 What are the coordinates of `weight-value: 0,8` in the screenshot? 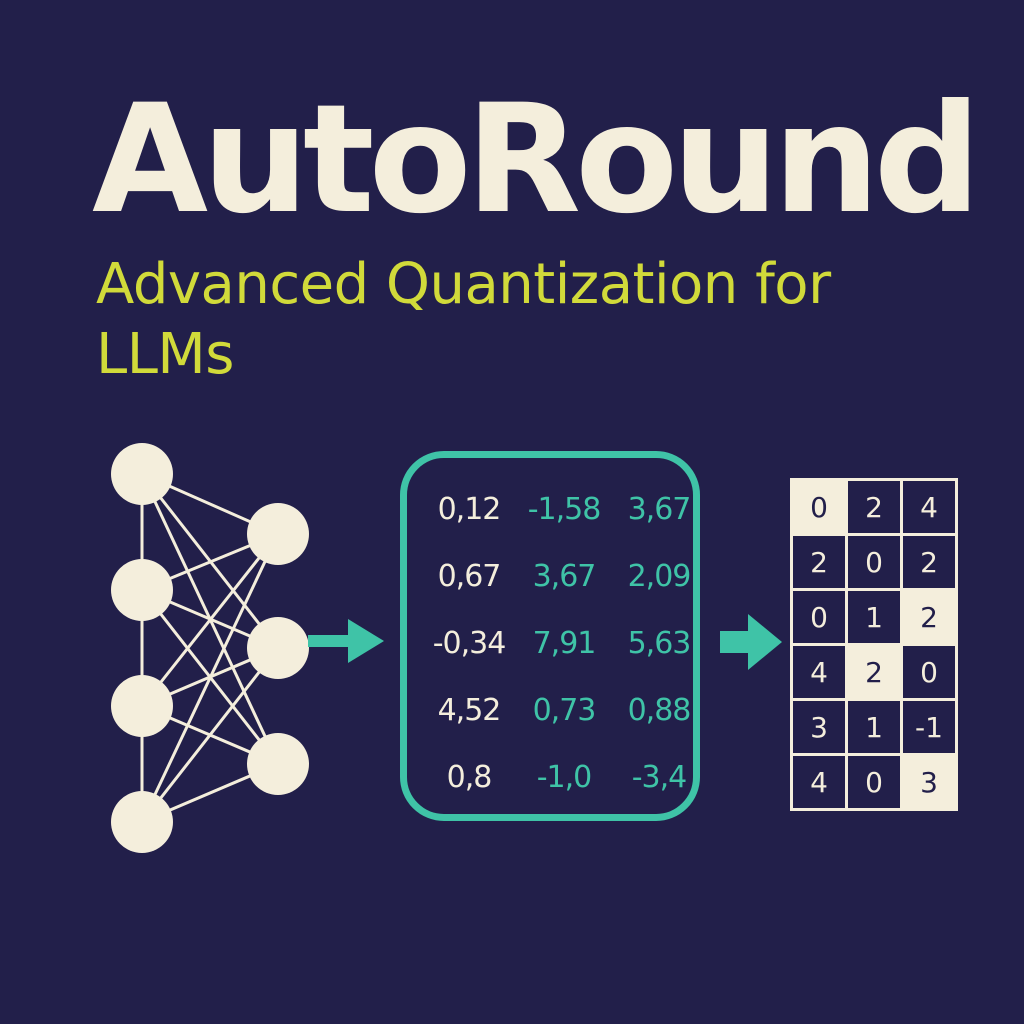 It's located at (469, 777).